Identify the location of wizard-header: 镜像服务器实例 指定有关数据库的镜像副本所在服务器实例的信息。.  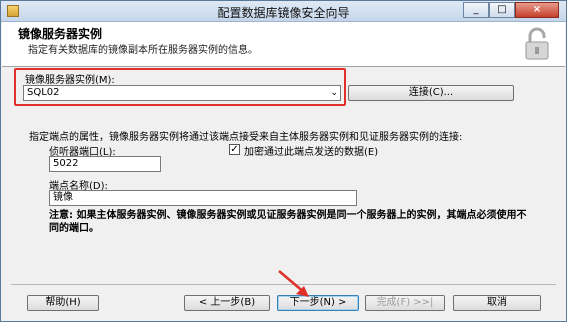
(283, 44).